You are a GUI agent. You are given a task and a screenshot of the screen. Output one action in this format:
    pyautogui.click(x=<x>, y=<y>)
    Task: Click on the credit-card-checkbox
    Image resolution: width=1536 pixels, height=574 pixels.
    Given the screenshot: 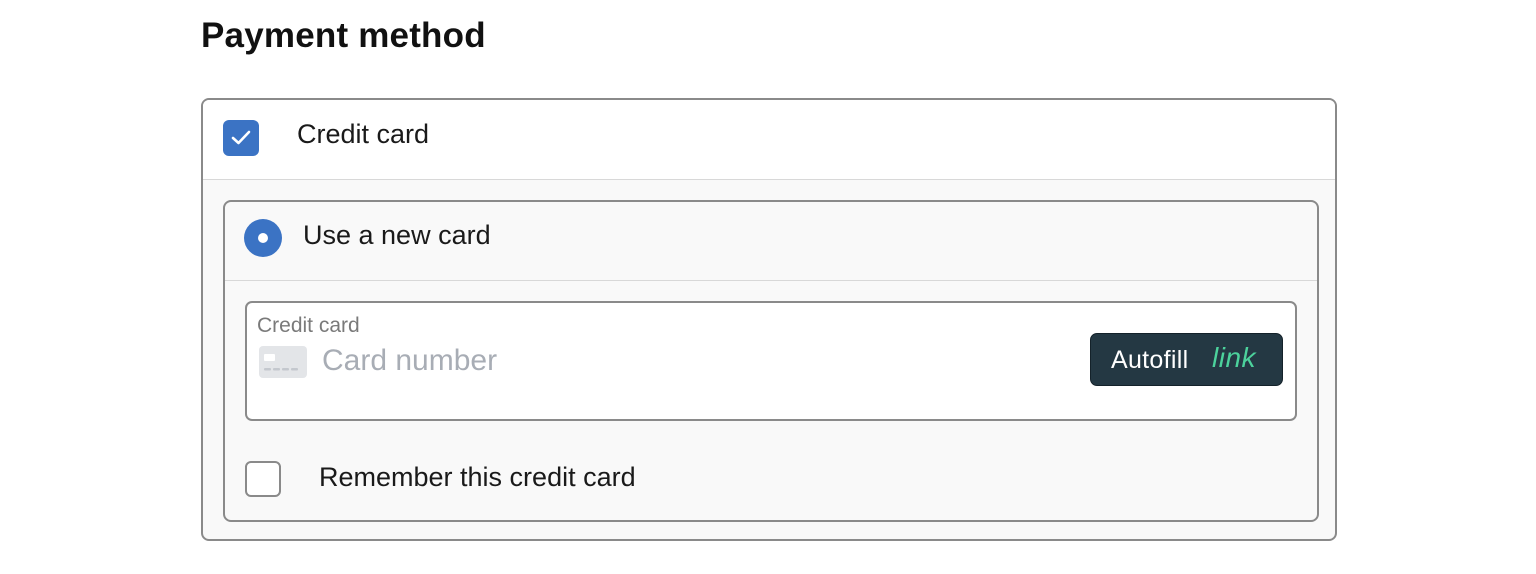 What is the action you would take?
    pyautogui.click(x=241, y=138)
    